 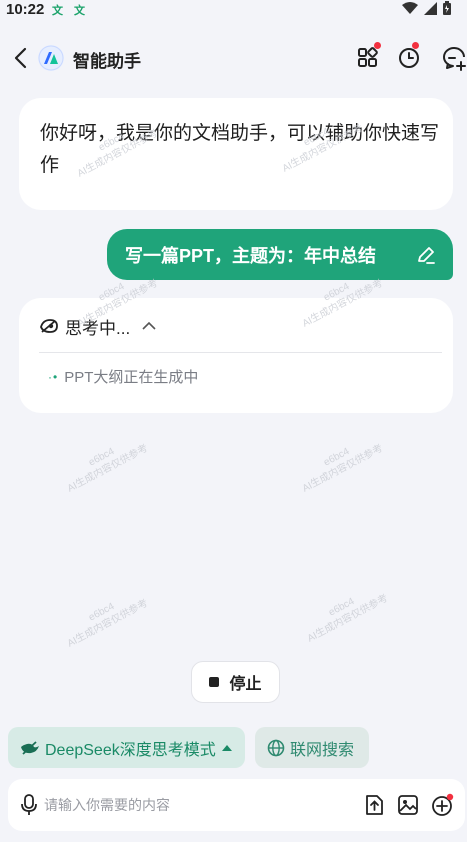 I want to click on new-chat-button, so click(x=453, y=58).